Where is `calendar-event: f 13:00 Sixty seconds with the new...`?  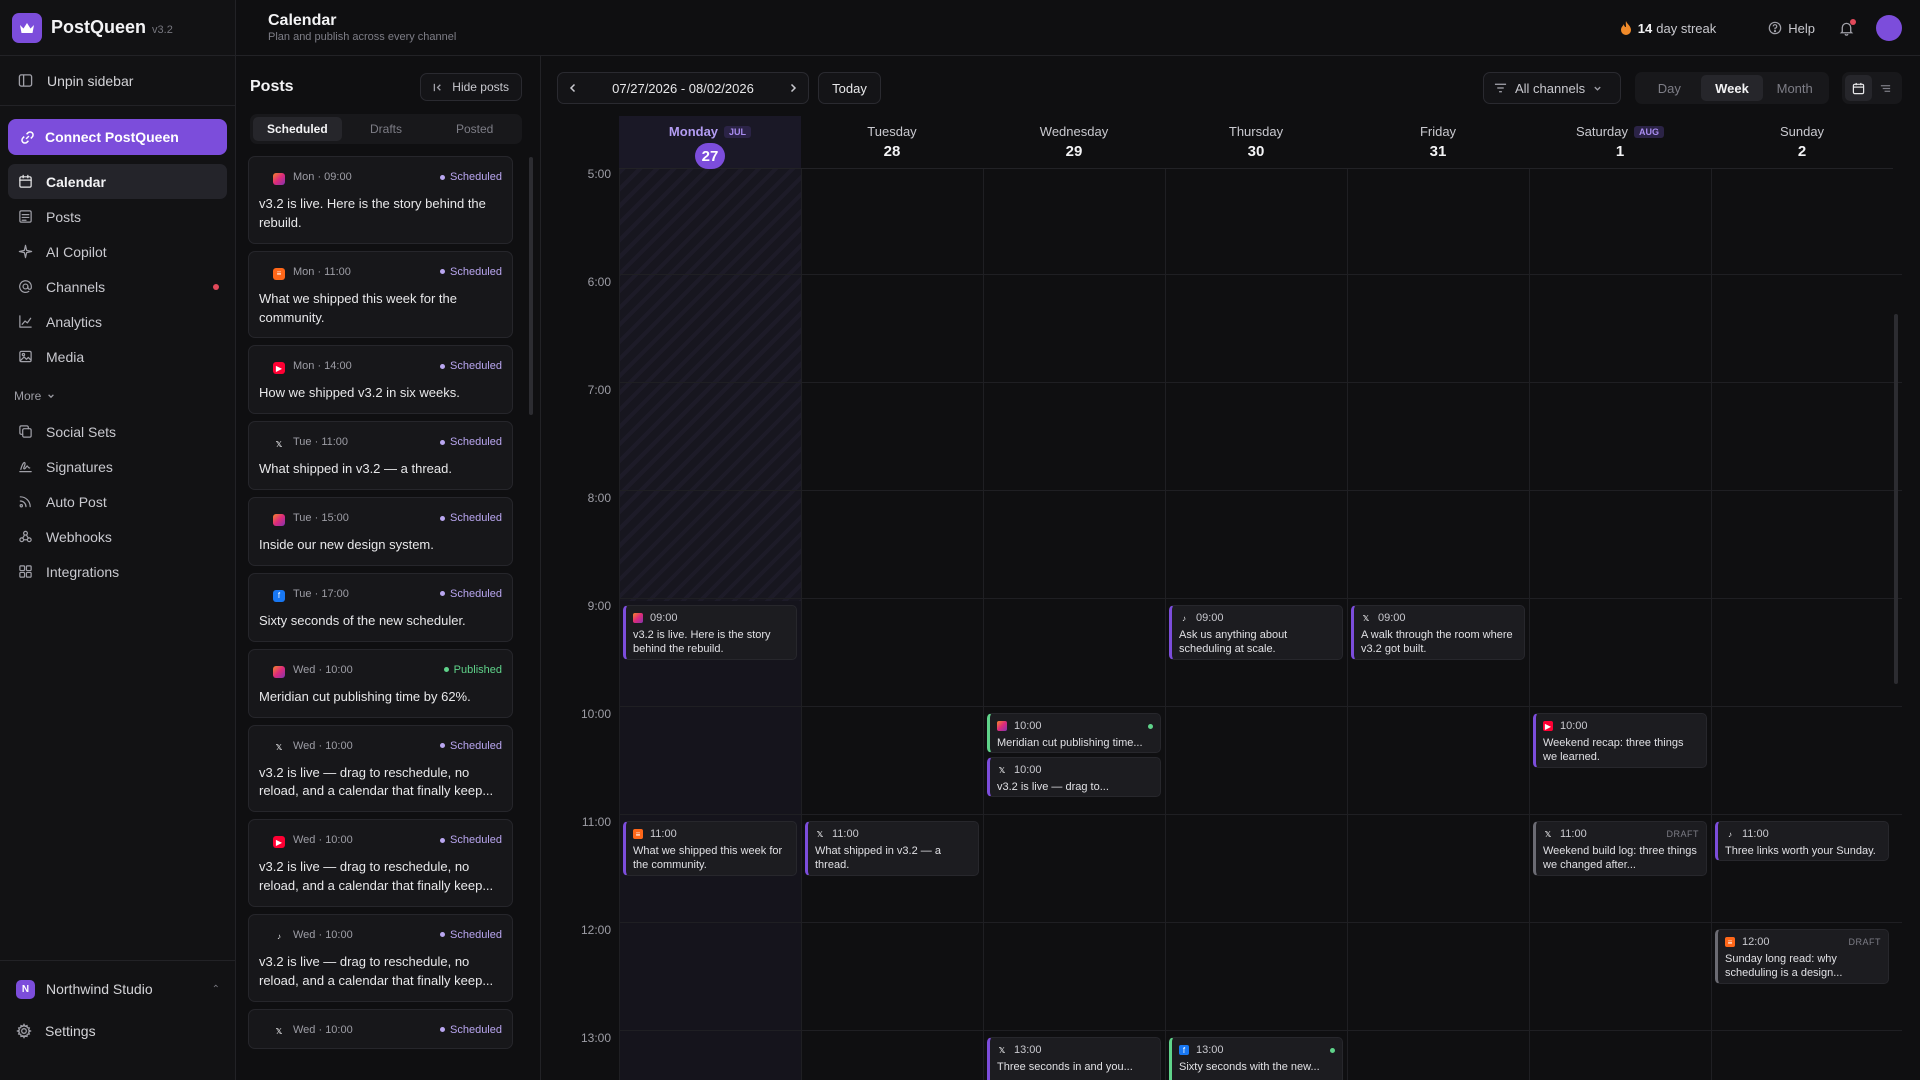 calendar-event: f 13:00 Sixty seconds with the new... is located at coordinates (1256, 1058).